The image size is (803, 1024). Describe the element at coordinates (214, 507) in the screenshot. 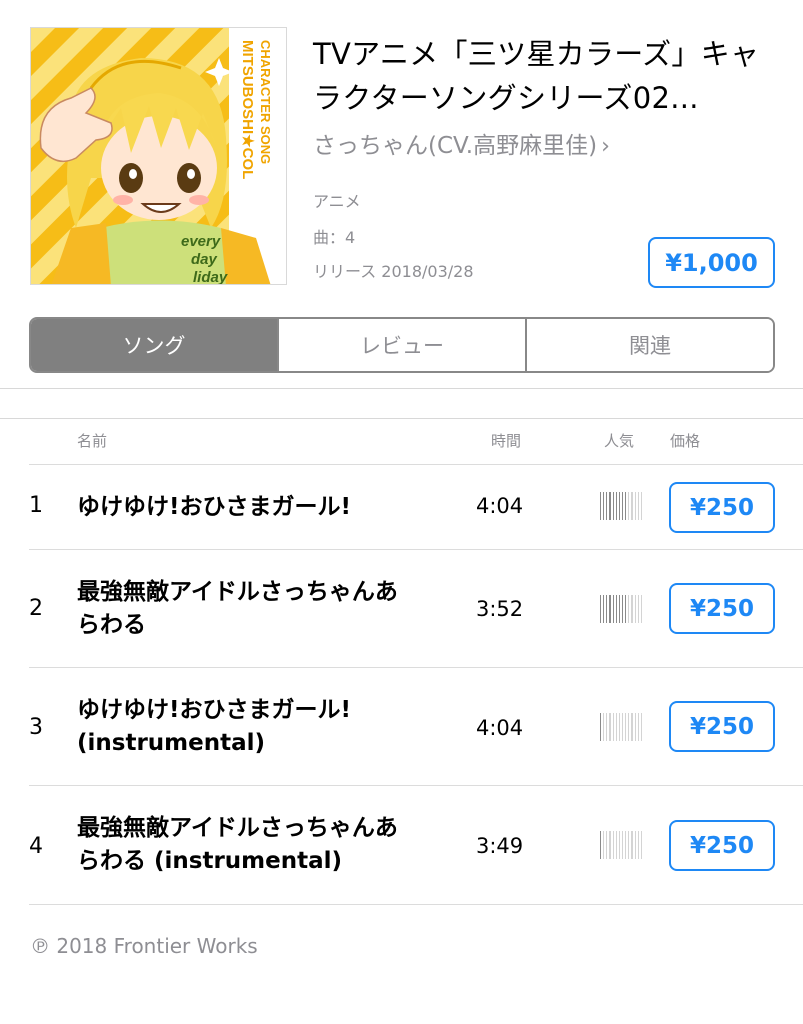

I see `track-title: ゆけゆけ!おひさまガール!` at that location.